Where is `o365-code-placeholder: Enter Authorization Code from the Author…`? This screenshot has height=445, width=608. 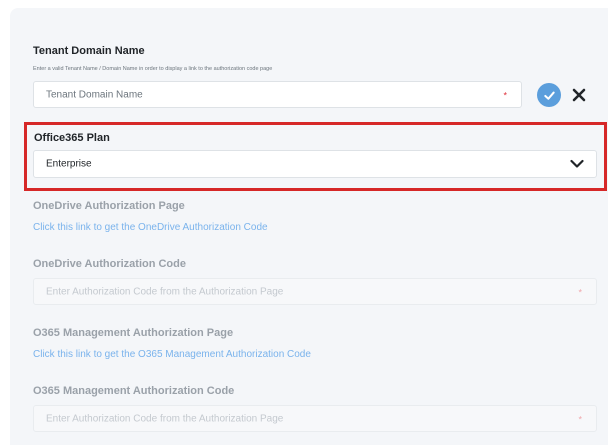
o365-code-placeholder: Enter Authorization Code from the Author… is located at coordinates (165, 418).